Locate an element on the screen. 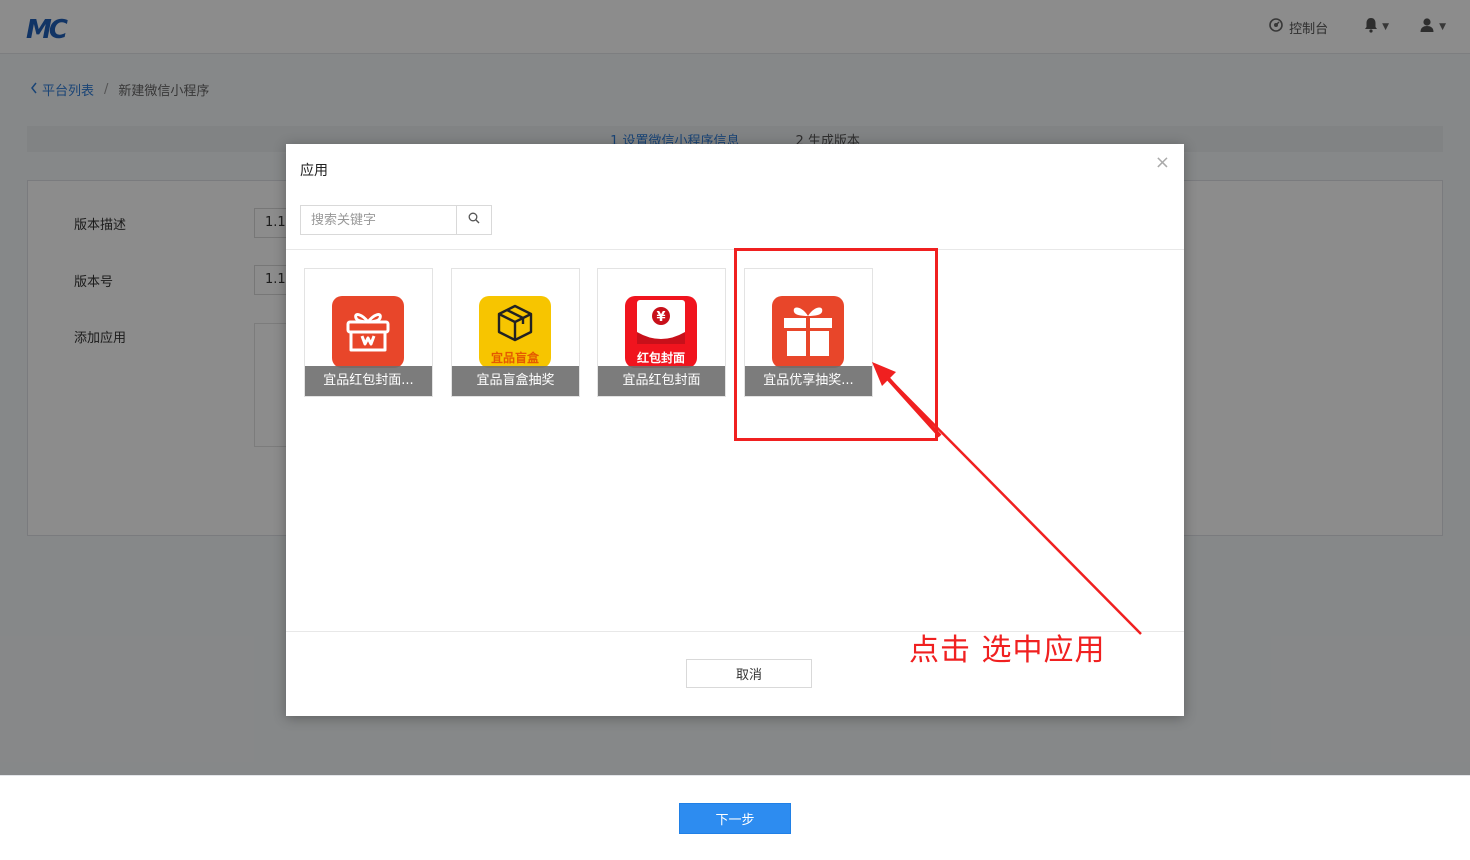 This screenshot has width=1470, height=860. red-envelope-icon: ¥ 红包封面 is located at coordinates (661, 332).